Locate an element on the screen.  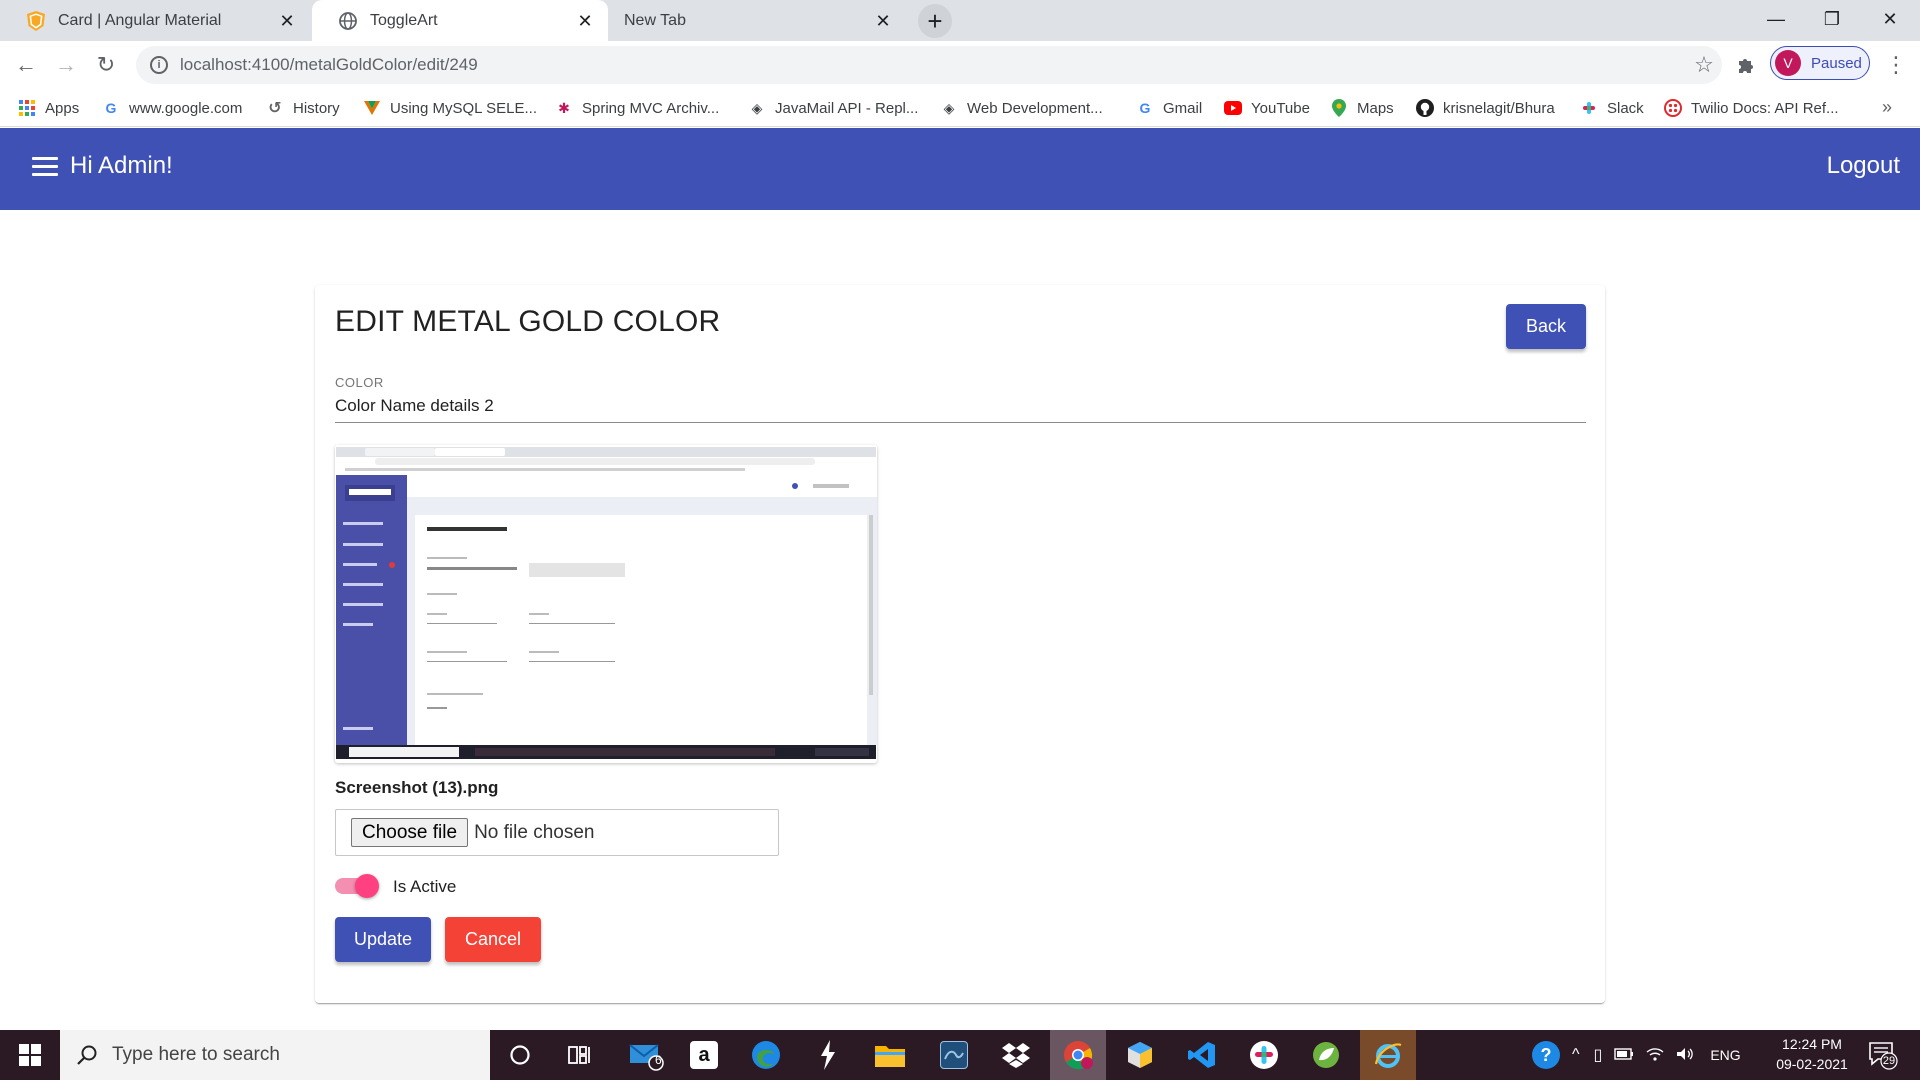
back-arrow-icon: ← is located at coordinates (26, 65).